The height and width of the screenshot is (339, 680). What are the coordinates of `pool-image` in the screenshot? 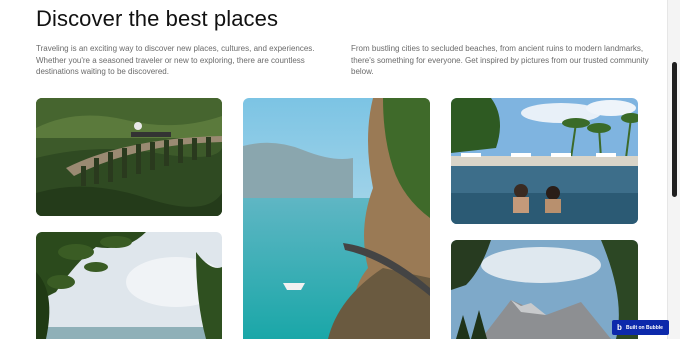 It's located at (544, 161).